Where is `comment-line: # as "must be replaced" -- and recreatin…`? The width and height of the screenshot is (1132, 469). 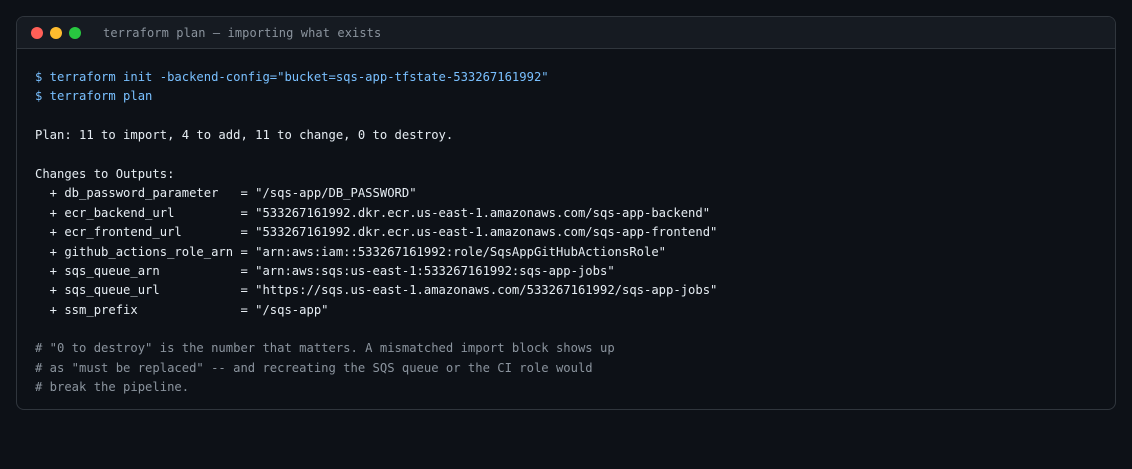
comment-line: # as "must be replaced" -- and recreatin… is located at coordinates (314, 367).